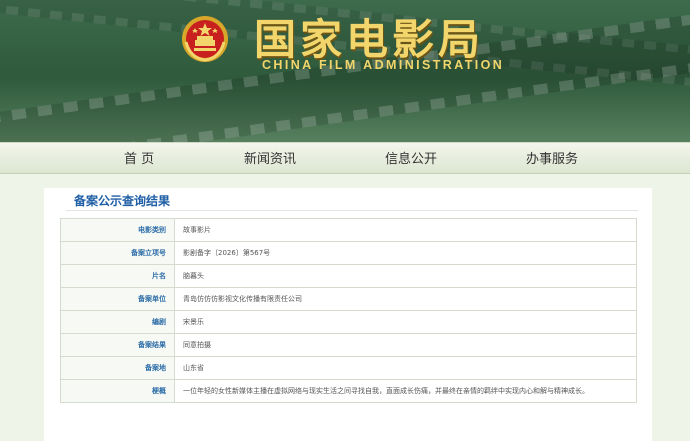  I want to click on nav-item-news: 新闻资讯, so click(270, 157).